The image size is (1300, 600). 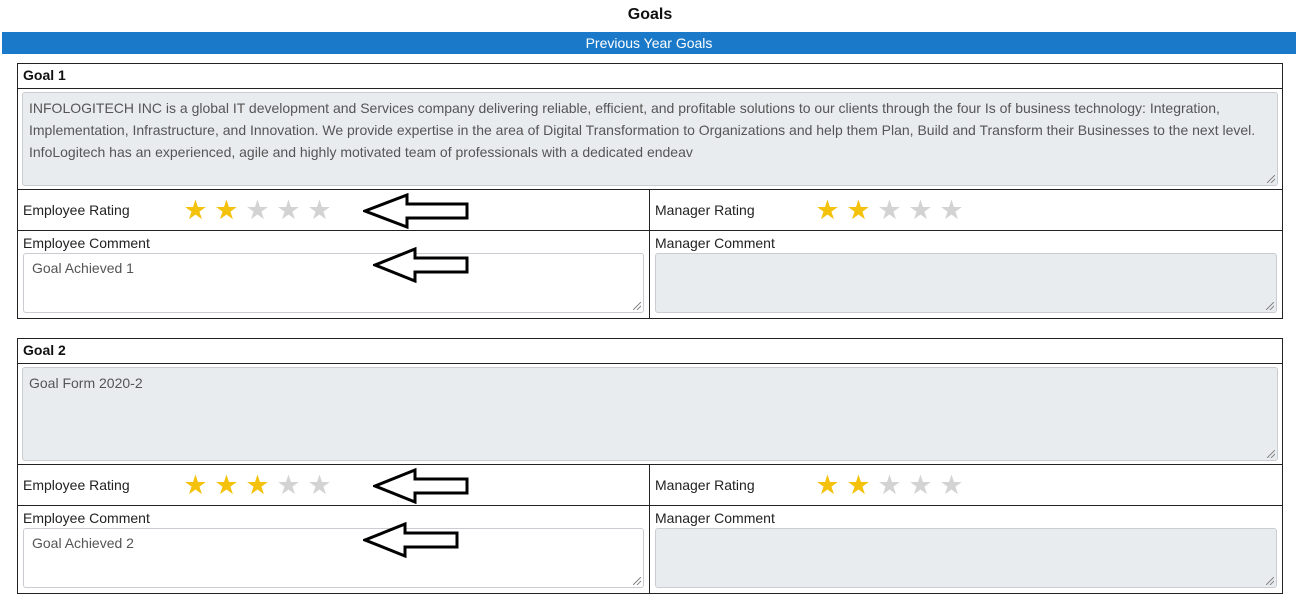 I want to click on employee-comment-text: Goal Achieved 2, so click(x=83, y=543).